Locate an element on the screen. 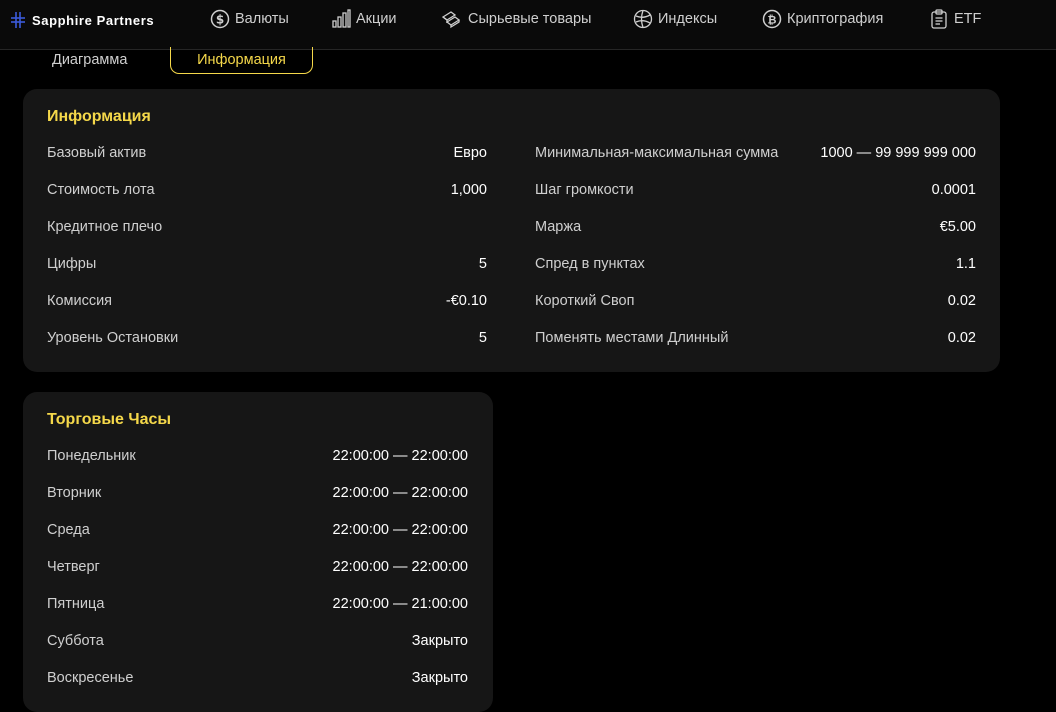 This screenshot has width=1056, height=712. brand-name: Sapphire Partners is located at coordinates (93, 20).